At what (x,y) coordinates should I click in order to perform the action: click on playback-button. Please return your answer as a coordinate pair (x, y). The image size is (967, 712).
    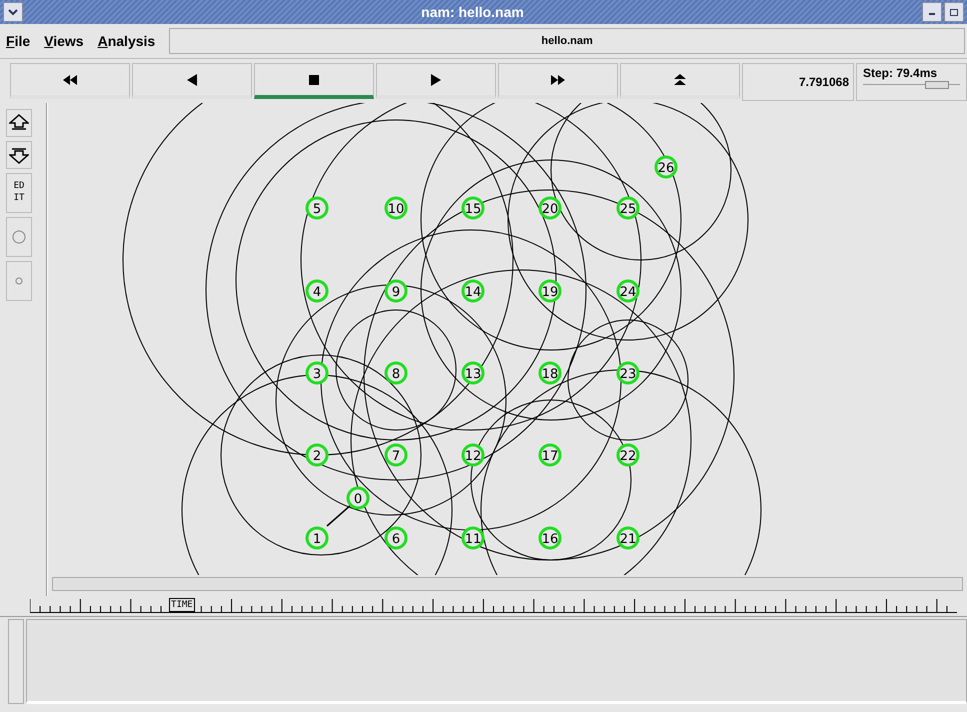
    Looking at the image, I should click on (314, 81).